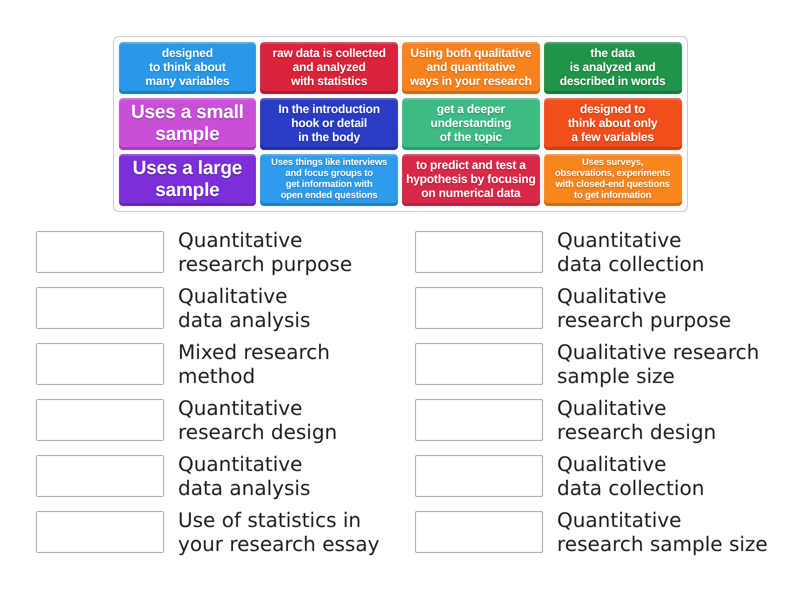  What do you see at coordinates (244, 476) in the screenshot?
I see `target-label: Quantitative data analysis` at bounding box center [244, 476].